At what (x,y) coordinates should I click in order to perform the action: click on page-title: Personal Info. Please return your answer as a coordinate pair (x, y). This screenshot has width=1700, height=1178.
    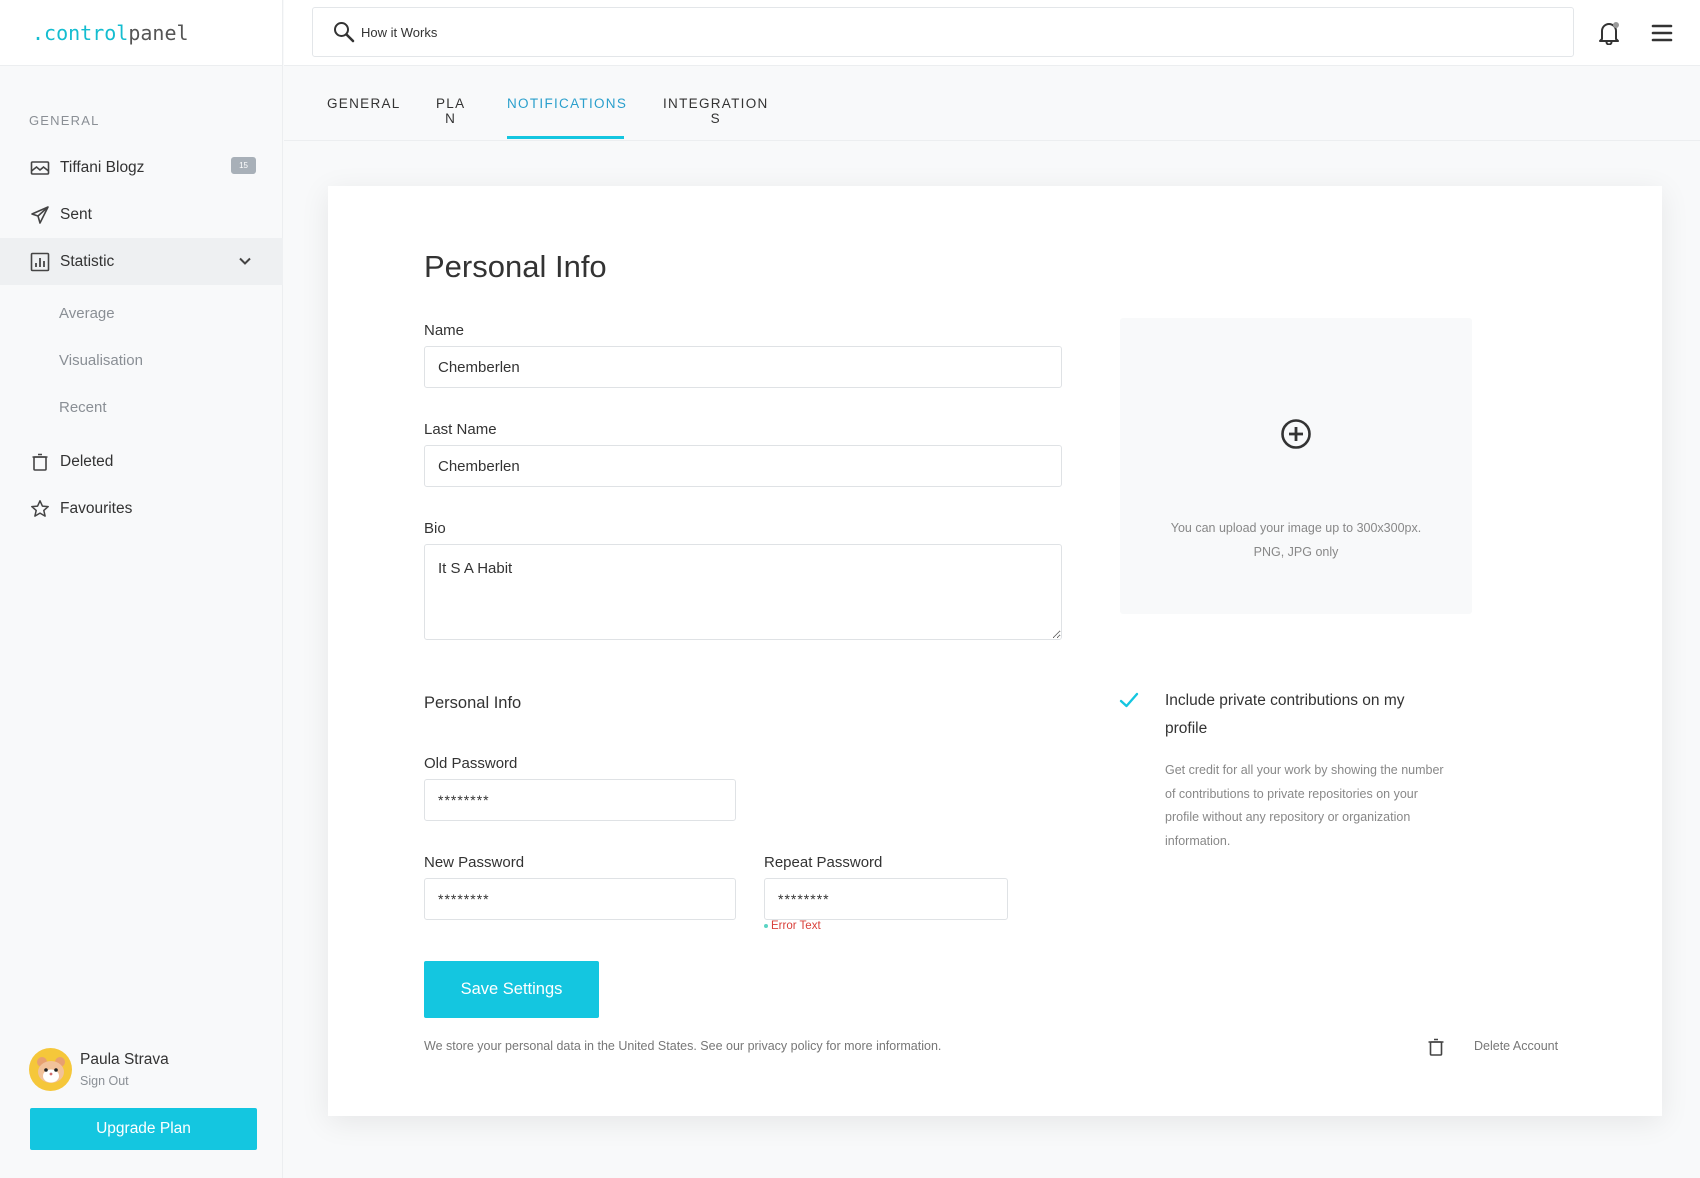
    Looking at the image, I should click on (515, 266).